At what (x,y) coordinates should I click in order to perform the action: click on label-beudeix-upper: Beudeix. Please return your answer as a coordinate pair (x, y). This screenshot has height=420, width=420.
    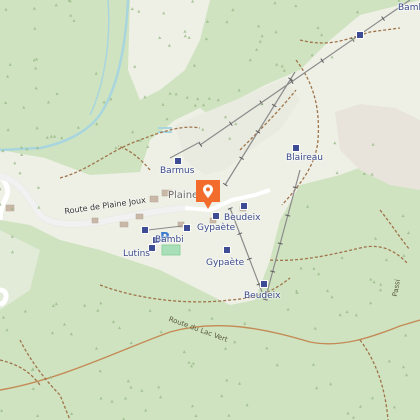
    Looking at the image, I should click on (242, 218).